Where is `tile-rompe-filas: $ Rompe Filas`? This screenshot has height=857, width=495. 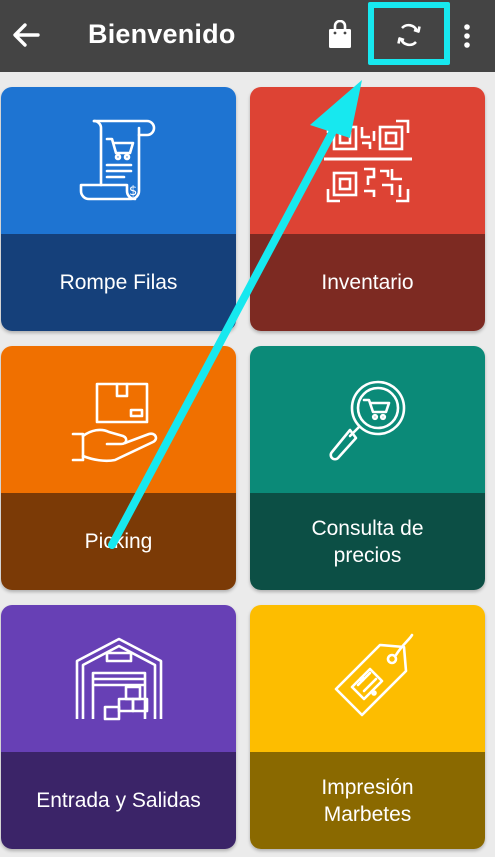
tile-rompe-filas: $ Rompe Filas is located at coordinates (118, 209).